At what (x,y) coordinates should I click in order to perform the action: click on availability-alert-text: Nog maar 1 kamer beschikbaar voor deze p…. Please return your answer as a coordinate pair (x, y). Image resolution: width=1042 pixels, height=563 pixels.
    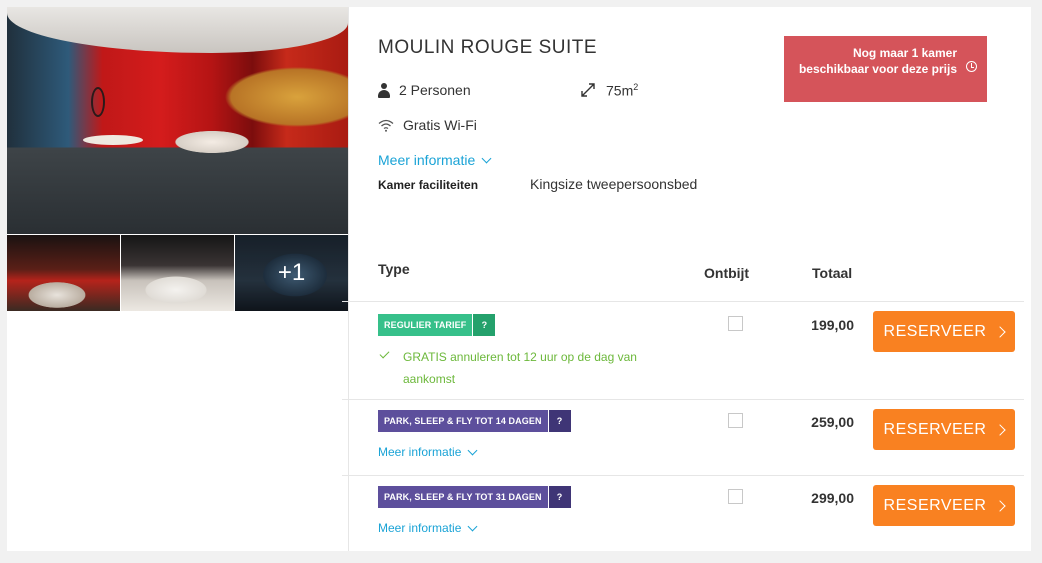
    Looking at the image, I should click on (877, 61).